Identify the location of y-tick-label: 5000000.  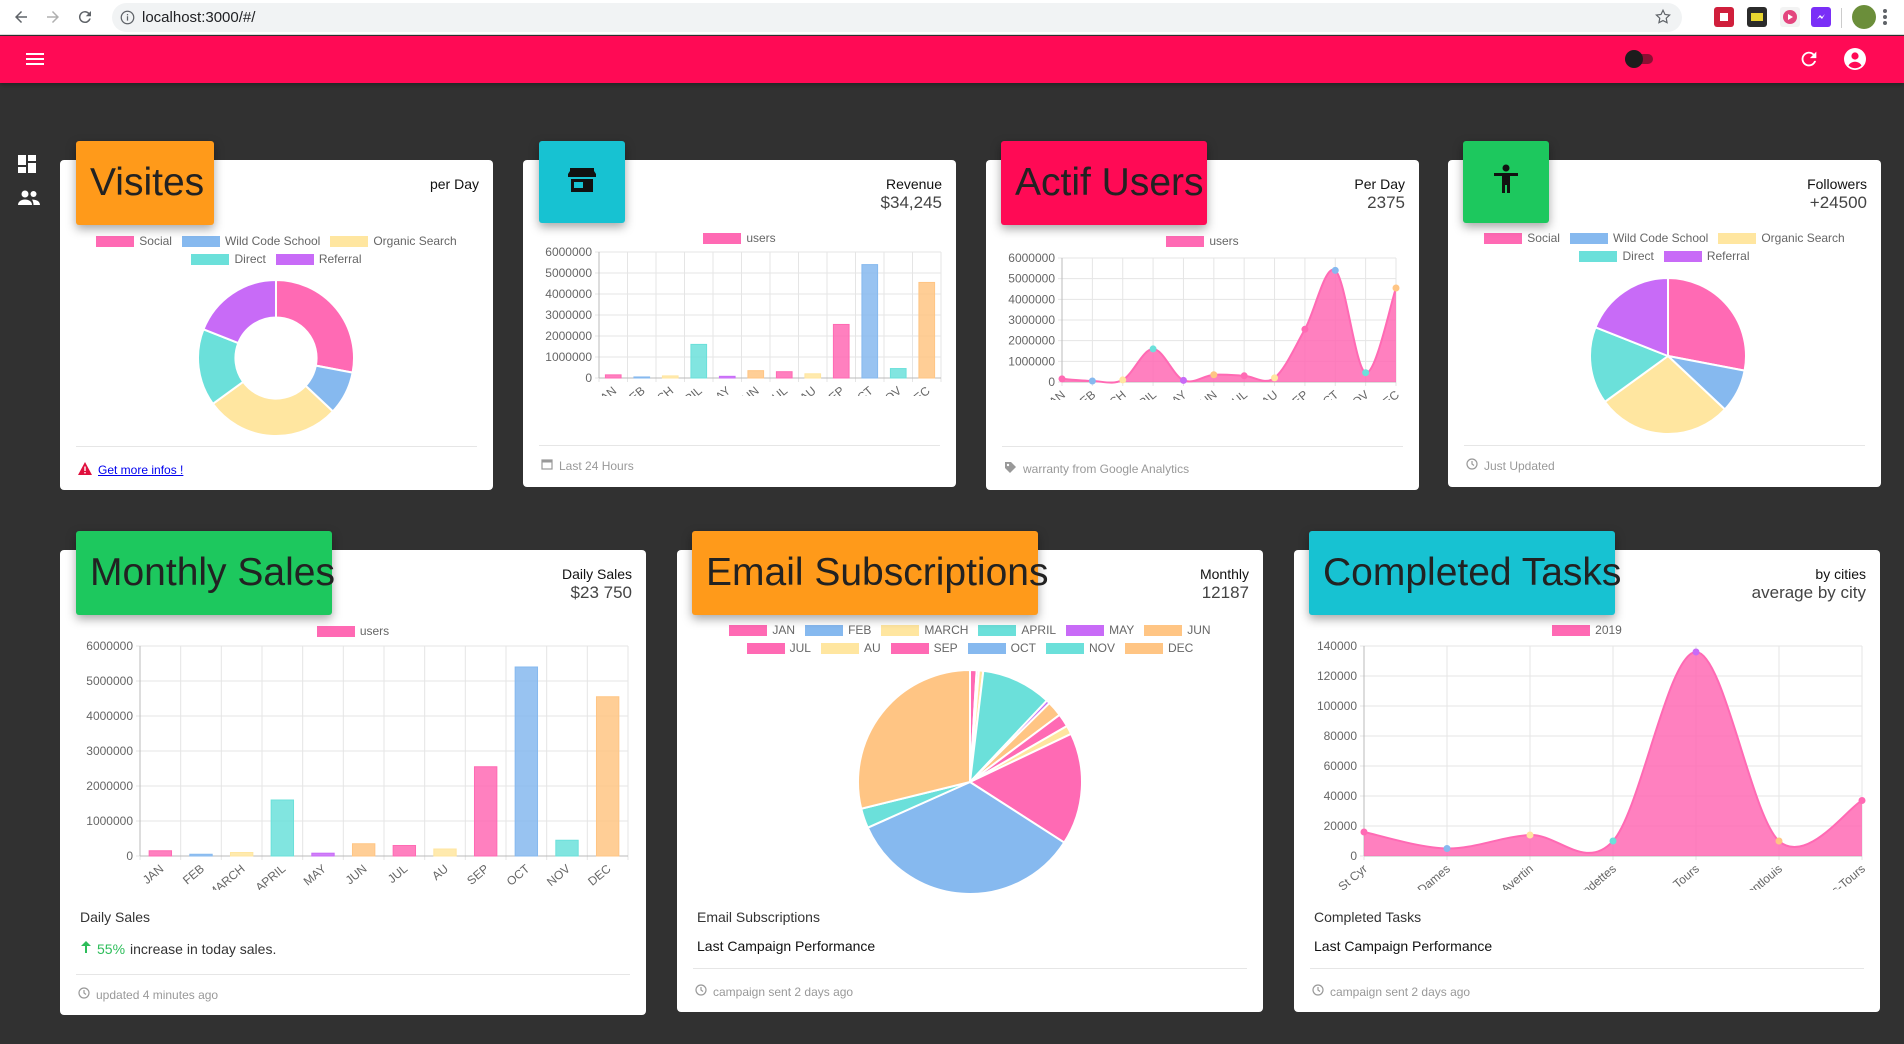
(1031, 279).